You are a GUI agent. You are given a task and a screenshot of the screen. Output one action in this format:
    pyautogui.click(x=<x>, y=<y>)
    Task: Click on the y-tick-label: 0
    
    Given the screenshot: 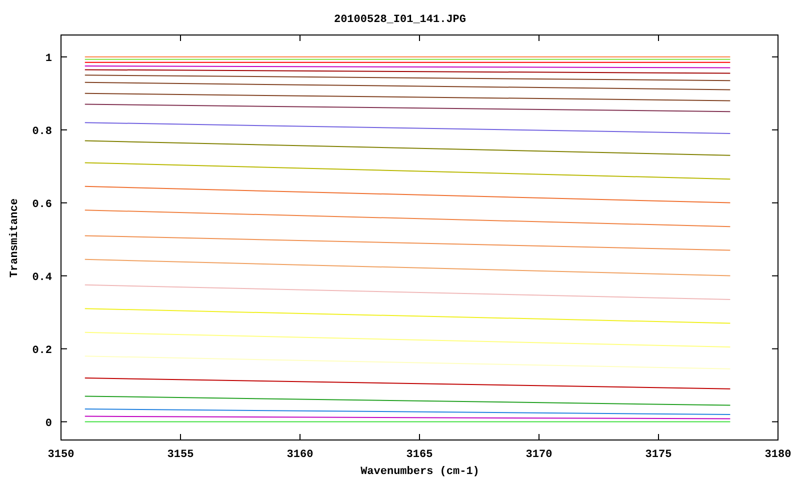 What is the action you would take?
    pyautogui.click(x=48, y=424)
    